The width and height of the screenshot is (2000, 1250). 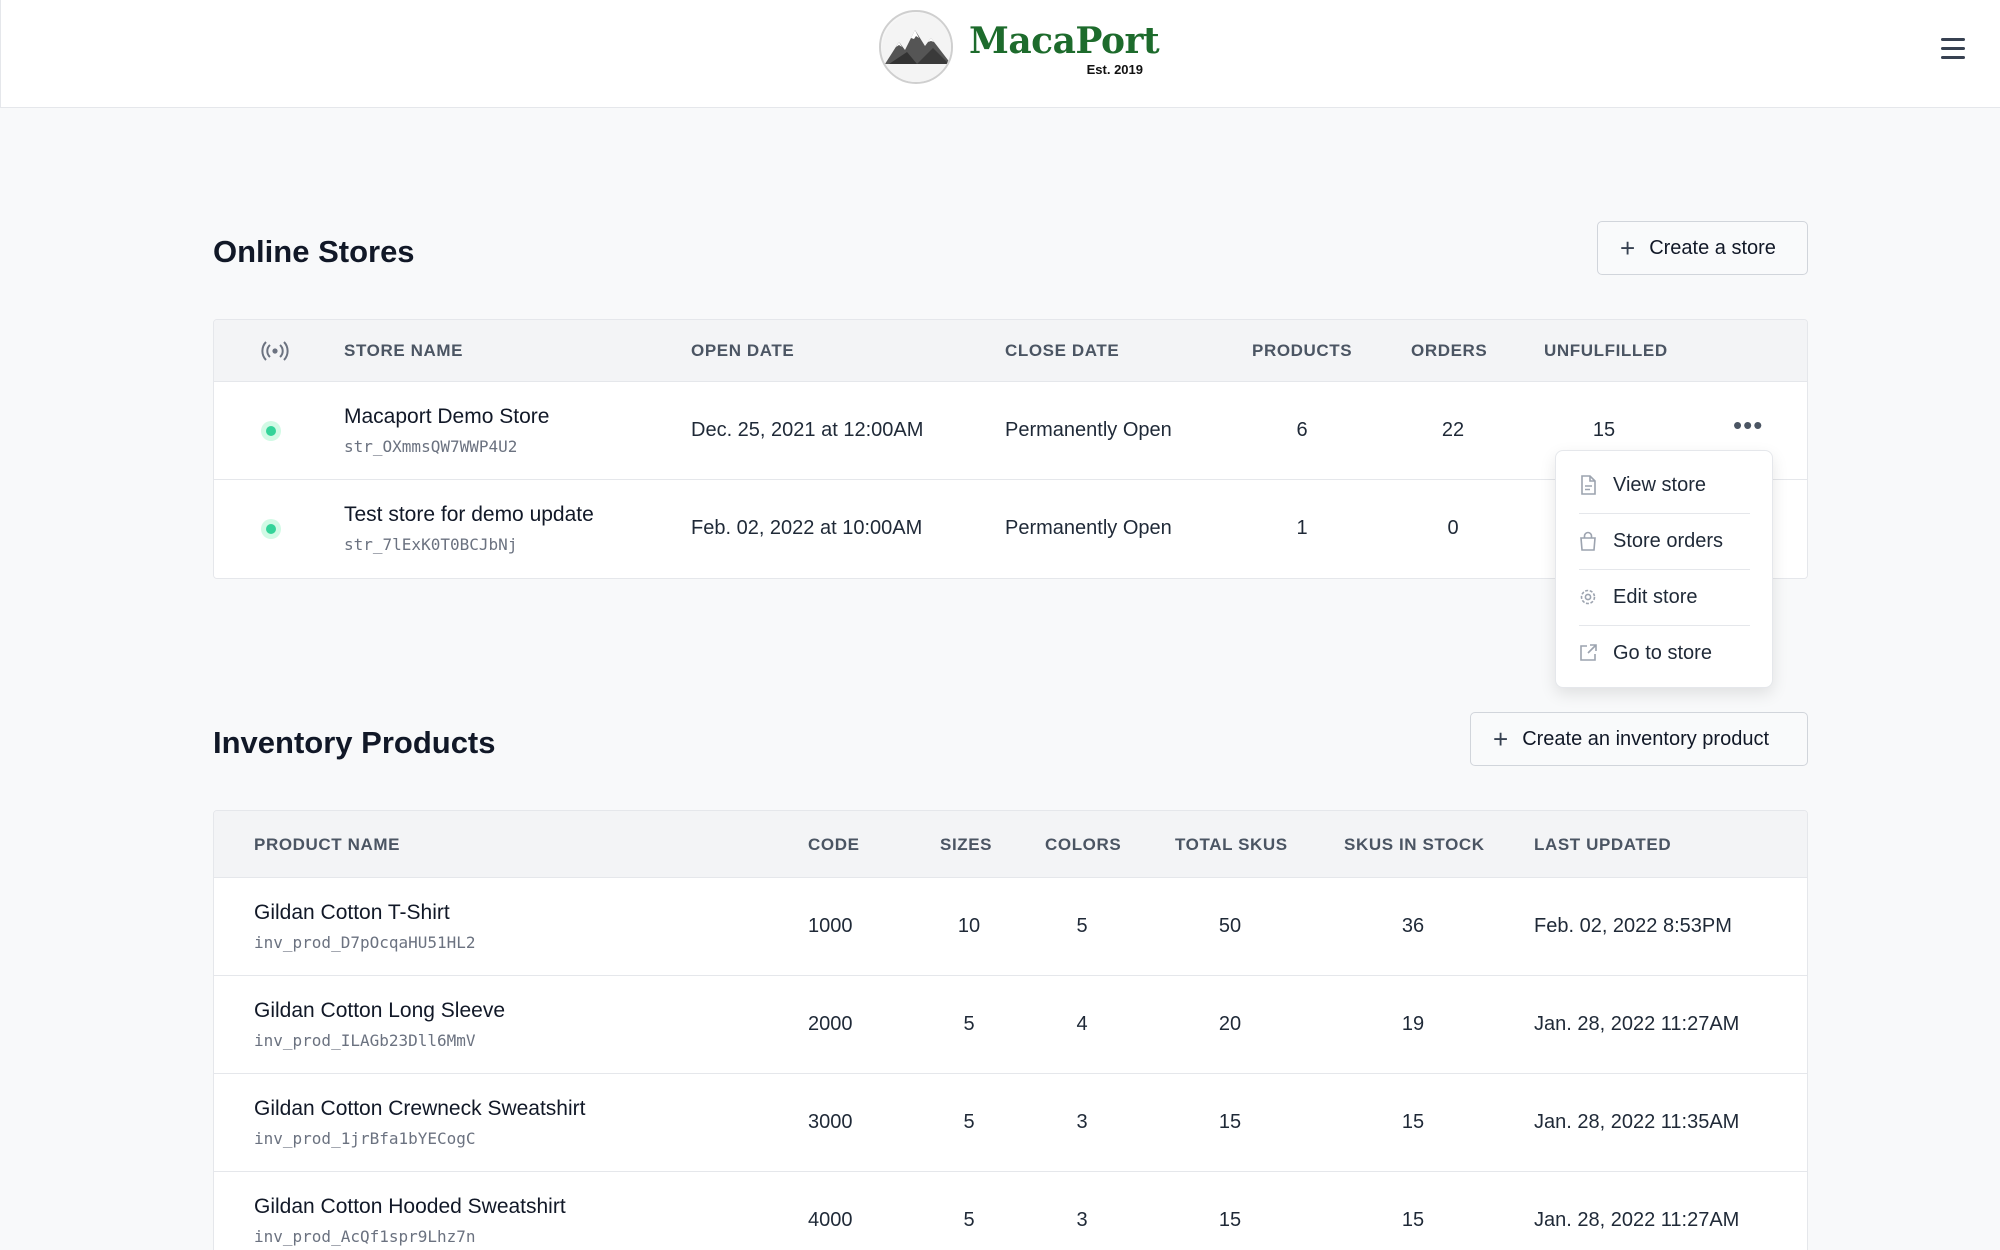 I want to click on gear-icon, so click(x=1588, y=597).